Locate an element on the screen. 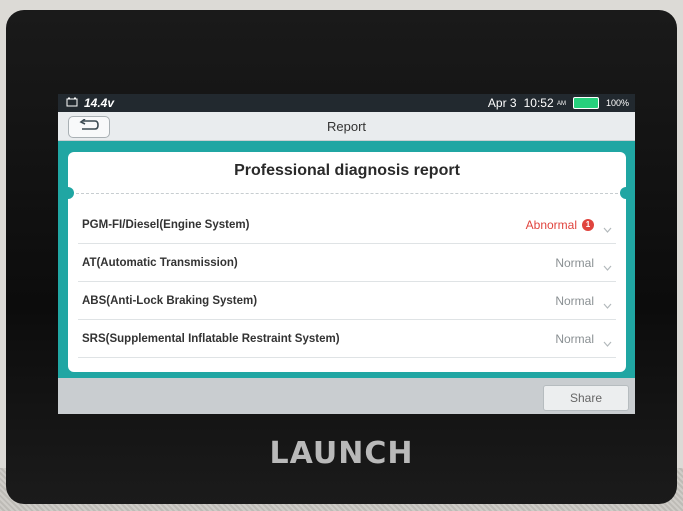 The width and height of the screenshot is (683, 511). battery-icon is located at coordinates (585, 103).